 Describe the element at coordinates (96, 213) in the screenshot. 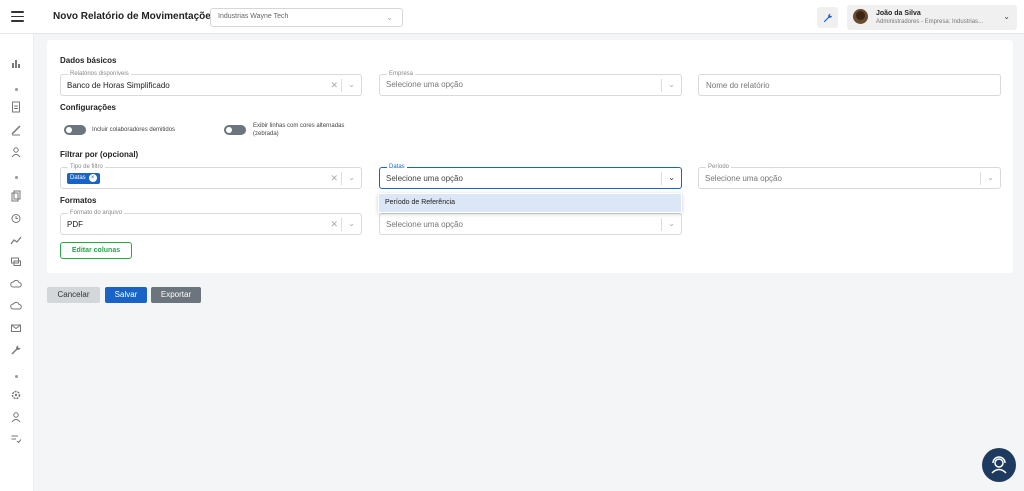

I see `file-format-label: Formato do arquivo` at that location.